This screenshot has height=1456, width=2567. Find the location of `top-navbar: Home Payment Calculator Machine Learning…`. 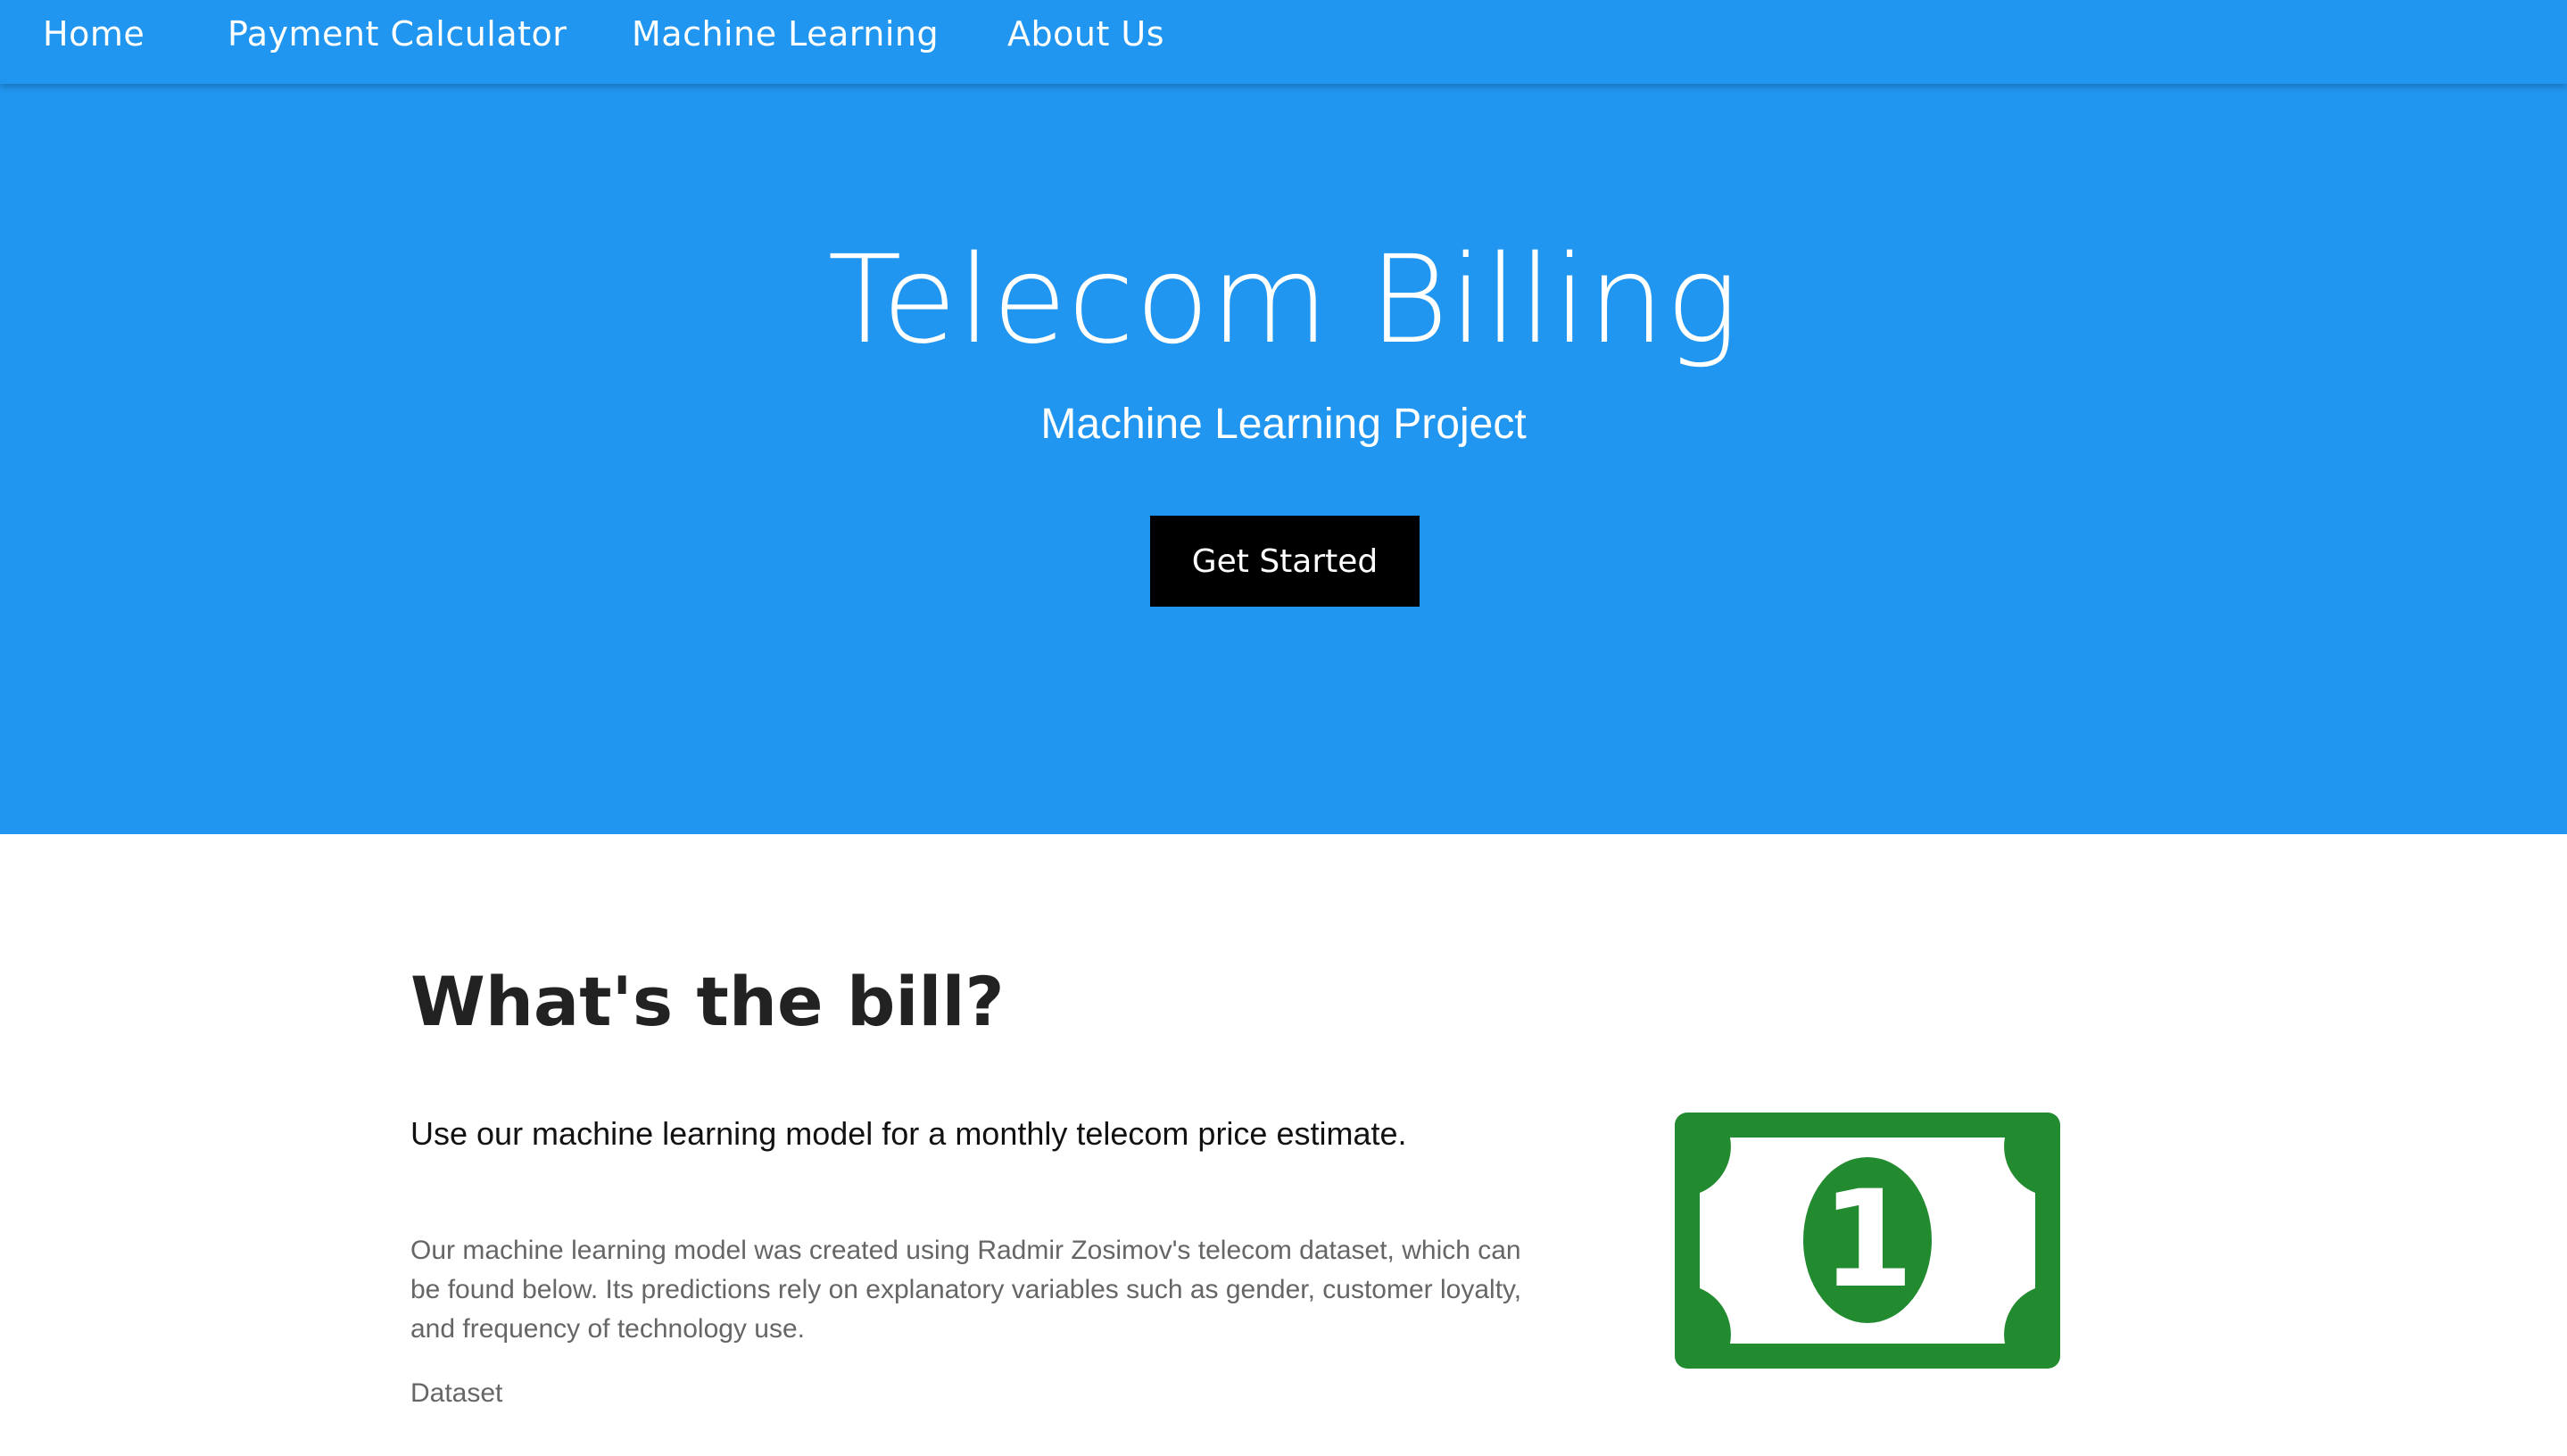

top-navbar: Home Payment Calculator Machine Learning… is located at coordinates (1283, 42).